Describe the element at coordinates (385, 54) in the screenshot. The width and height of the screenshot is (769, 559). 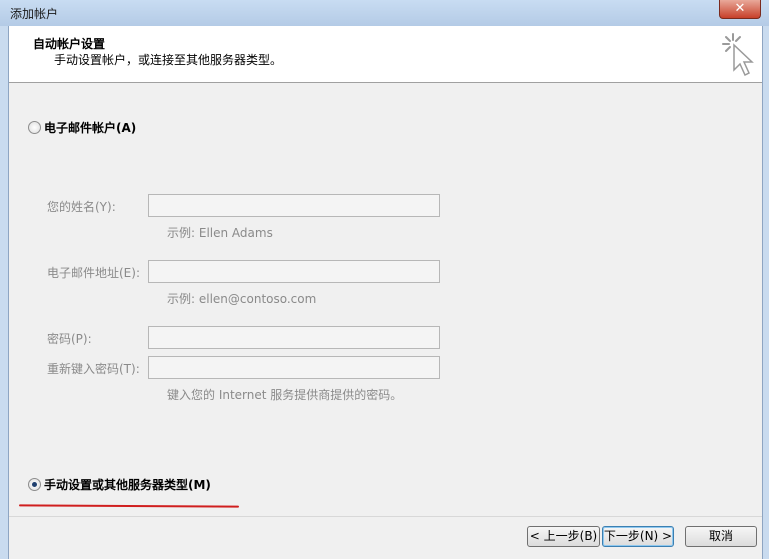
I see `wizard-header: 自动帐户设置 手动设置帐户，或连接至其他服务器类型。` at that location.